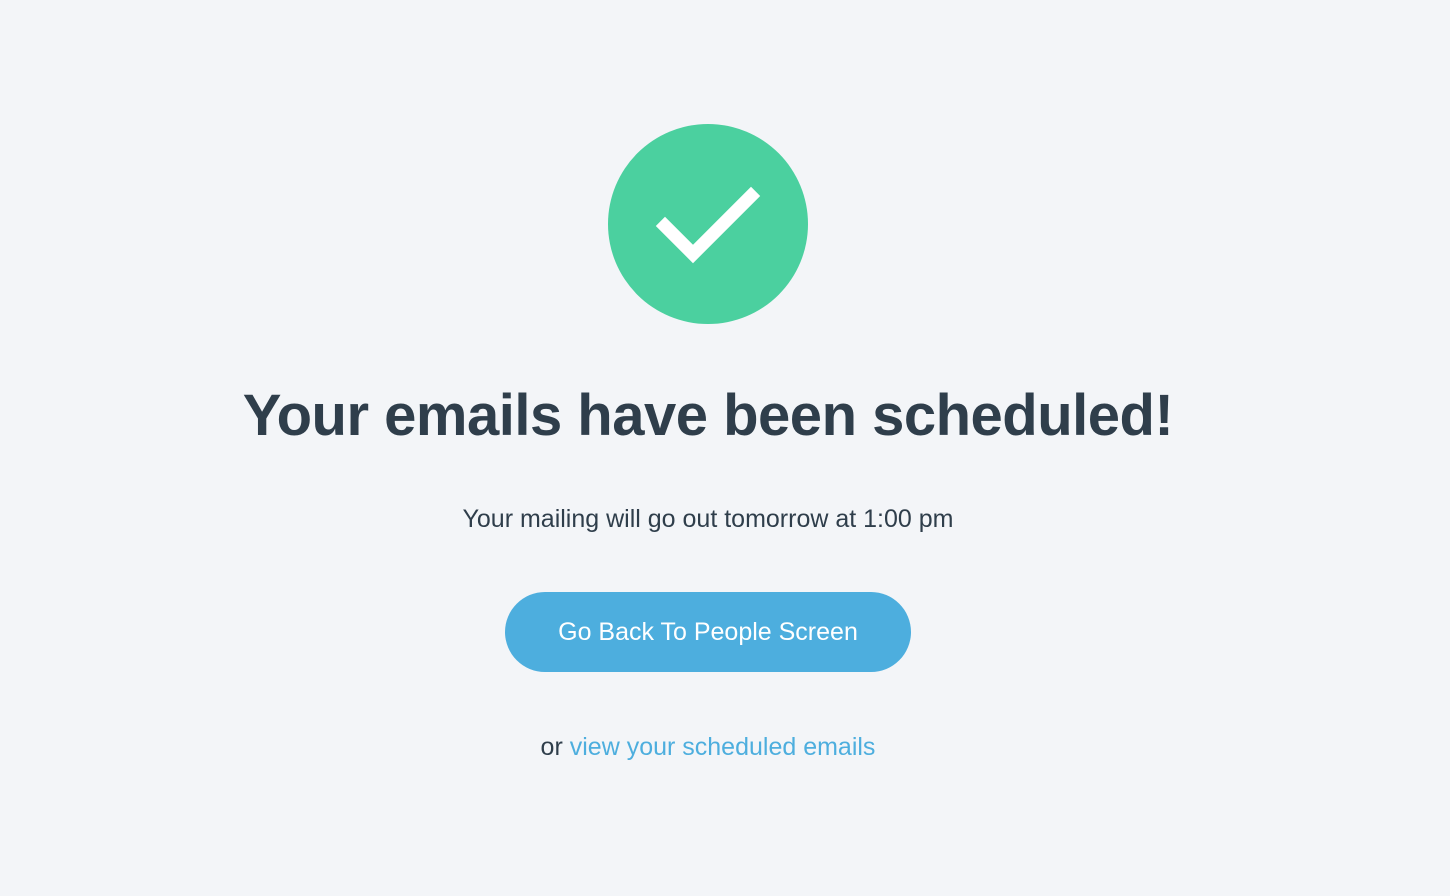  Describe the element at coordinates (723, 747) in the screenshot. I see `view-scheduled-emails-link: view your scheduled emails` at that location.